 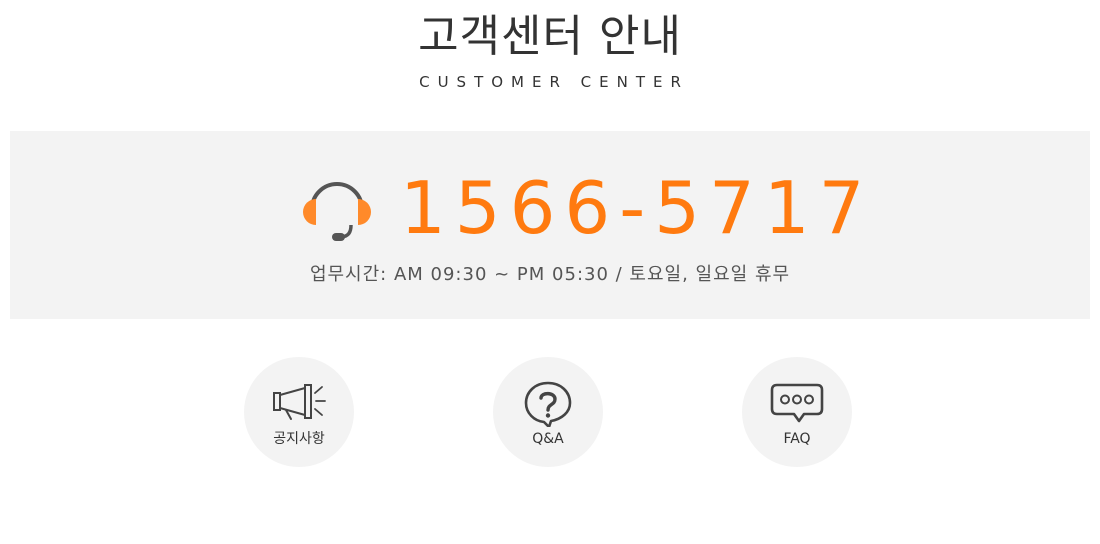 I want to click on megaphone-icon, so click(x=299, y=402).